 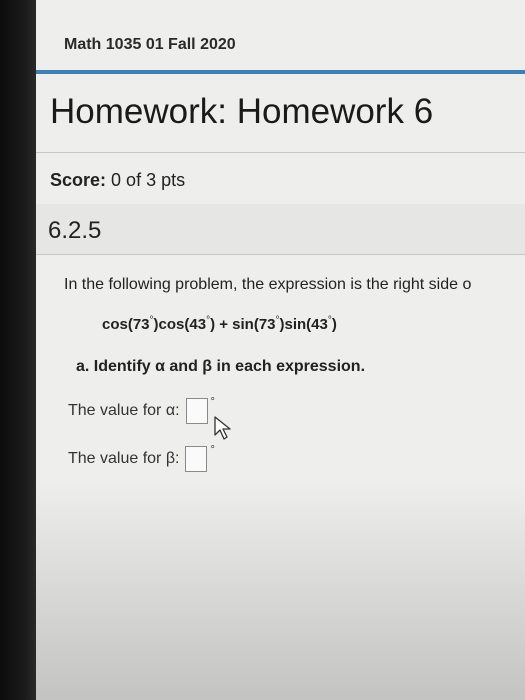 I want to click on score-label: Score:, so click(x=78, y=180).